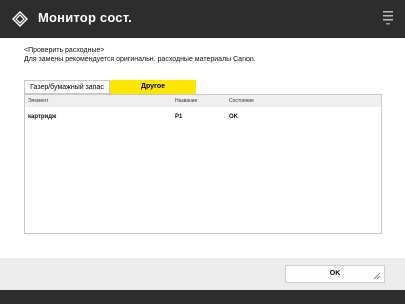 This screenshot has width=405, height=304. What do you see at coordinates (203, 101) in the screenshot?
I see `table-header: Элемент Название Состояние` at bounding box center [203, 101].